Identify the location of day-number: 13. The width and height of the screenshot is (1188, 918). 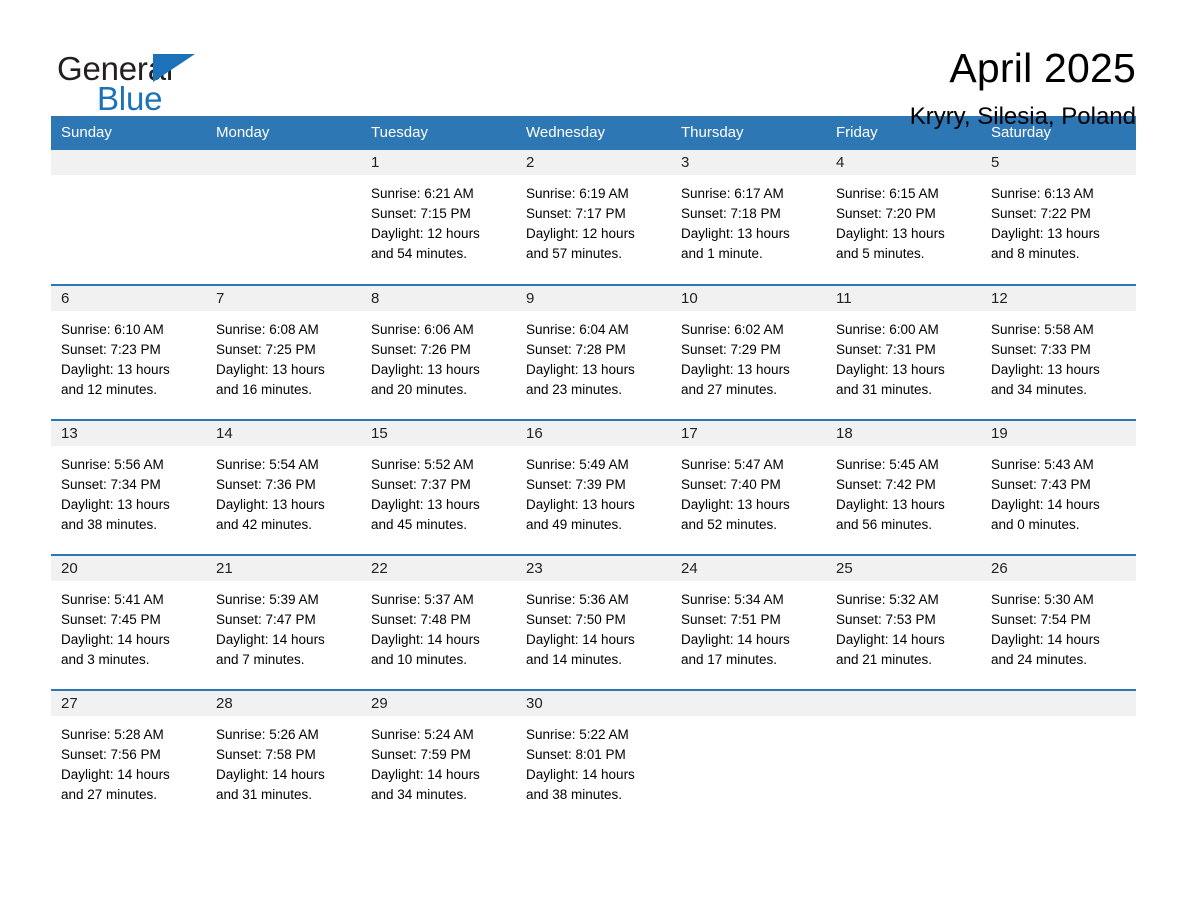
(128, 433).